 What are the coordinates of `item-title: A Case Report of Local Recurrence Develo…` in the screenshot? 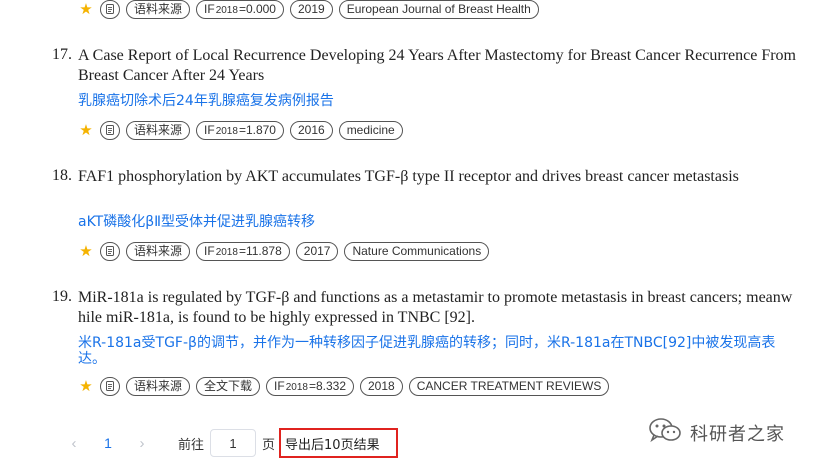 It's located at (438, 66).